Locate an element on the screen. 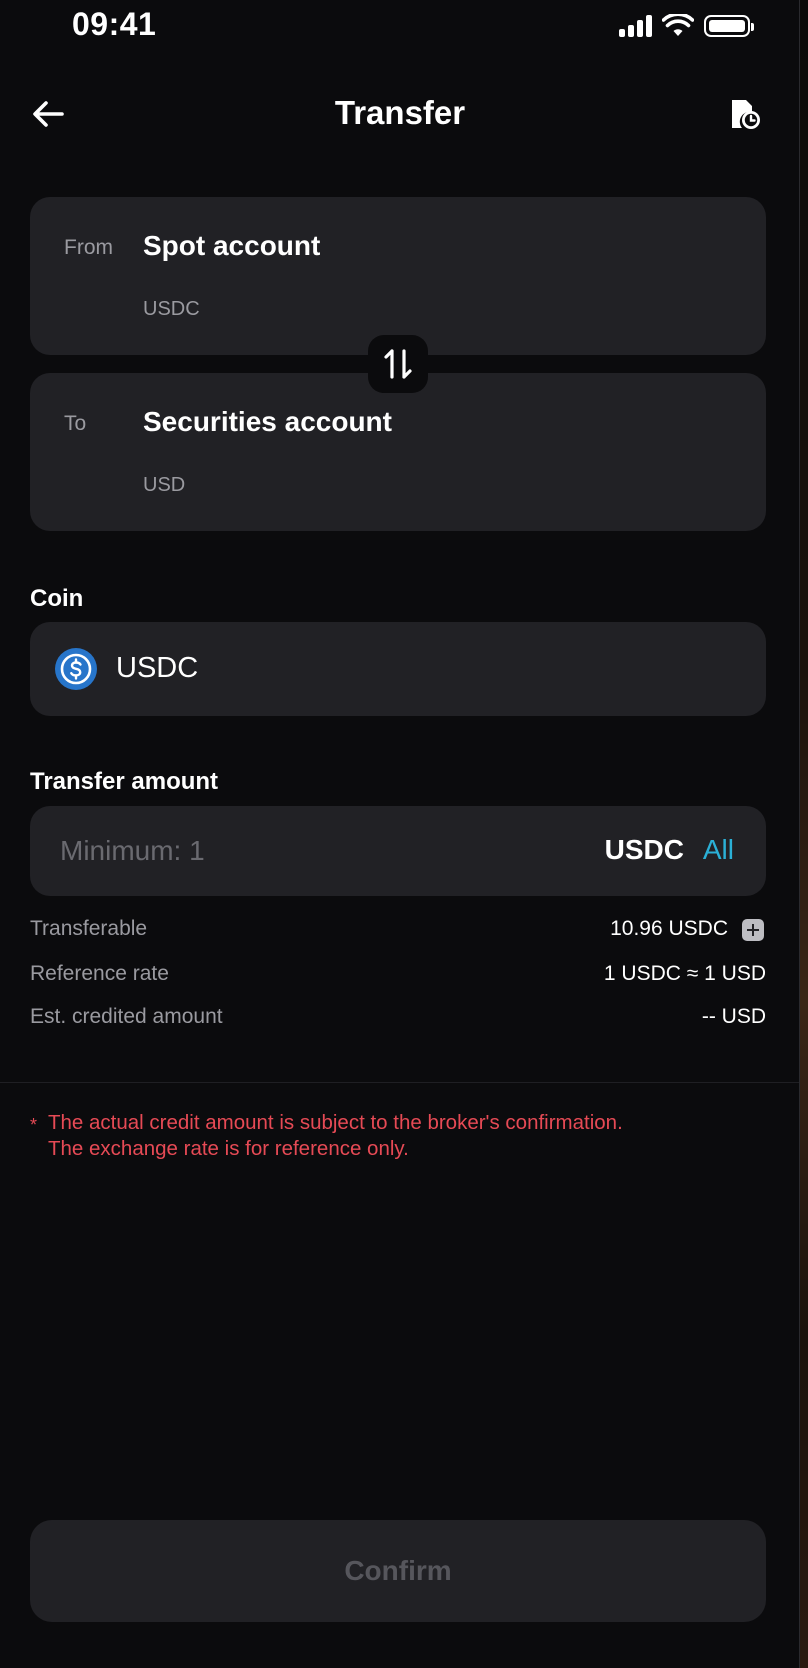 The width and height of the screenshot is (808, 1668). status-time: 09:41 is located at coordinates (114, 24).